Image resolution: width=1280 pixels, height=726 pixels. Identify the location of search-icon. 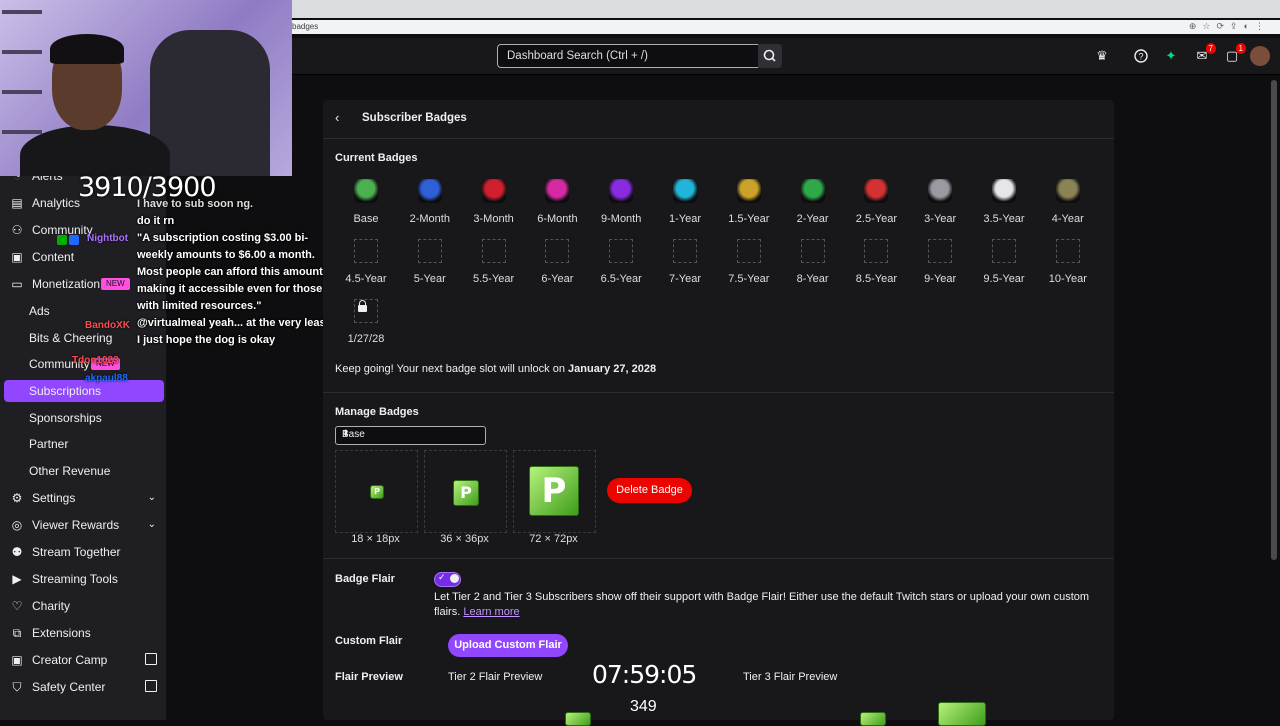
(769, 55).